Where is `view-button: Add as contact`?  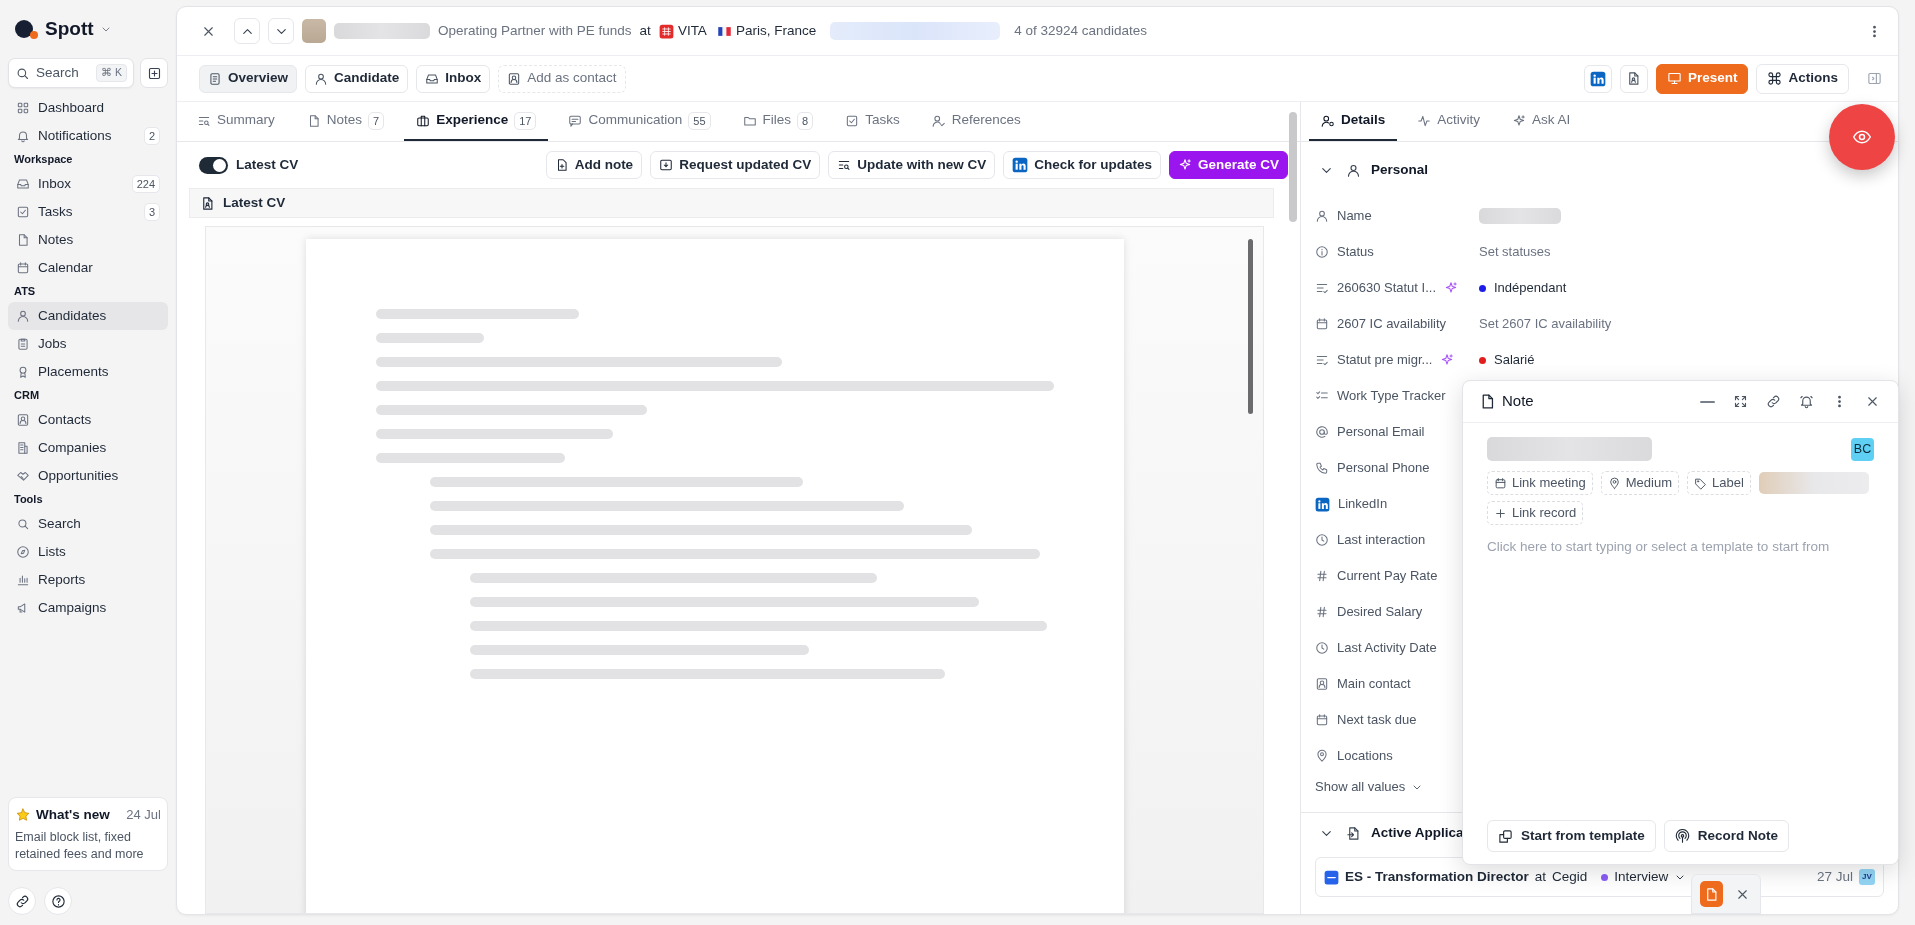 view-button: Add as contact is located at coordinates (562, 78).